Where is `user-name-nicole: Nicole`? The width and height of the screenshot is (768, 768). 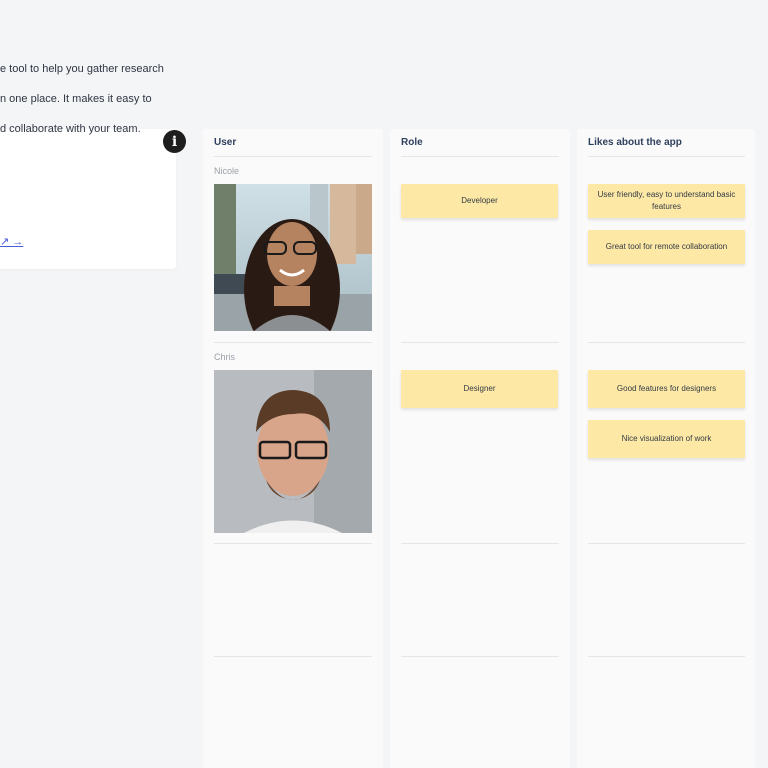
user-name-nicole: Nicole is located at coordinates (227, 171).